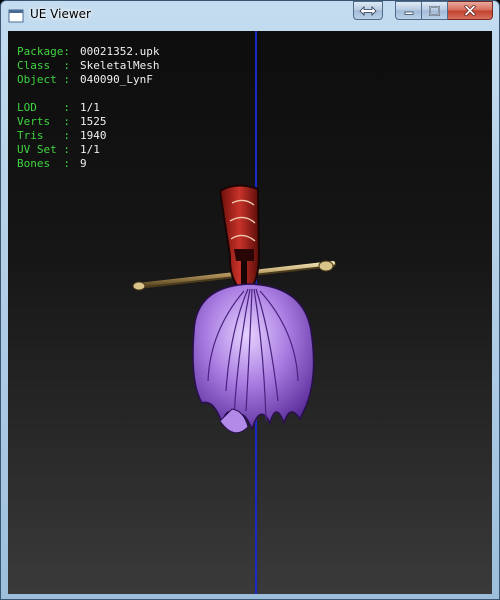 Image resolution: width=500 pixels, height=600 pixels. I want to click on info-value: 9, so click(83, 163).